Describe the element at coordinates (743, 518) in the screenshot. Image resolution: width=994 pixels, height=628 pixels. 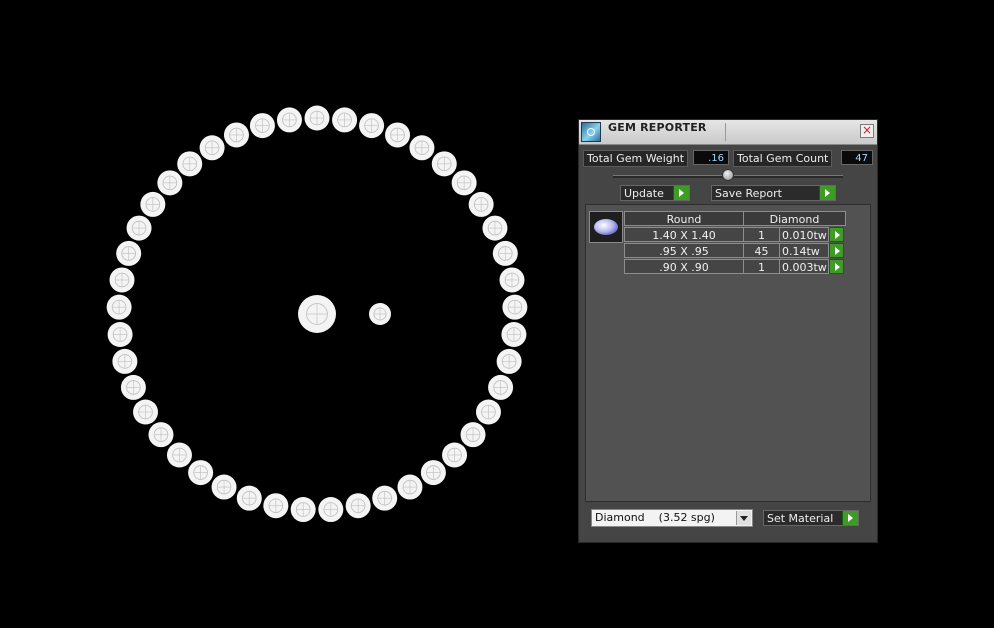
I see `chevron-down-icon` at that location.